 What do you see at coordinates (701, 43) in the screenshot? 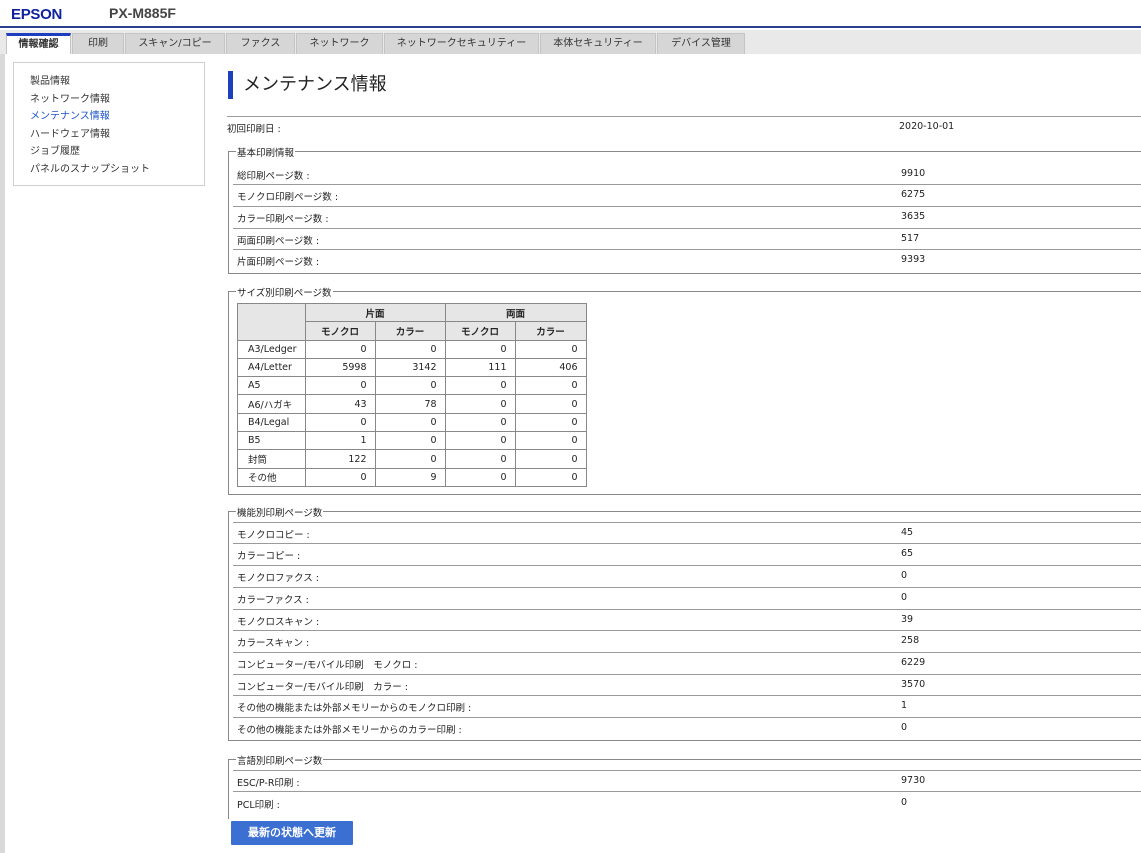
I see `tab-device-management: デバイス管理` at bounding box center [701, 43].